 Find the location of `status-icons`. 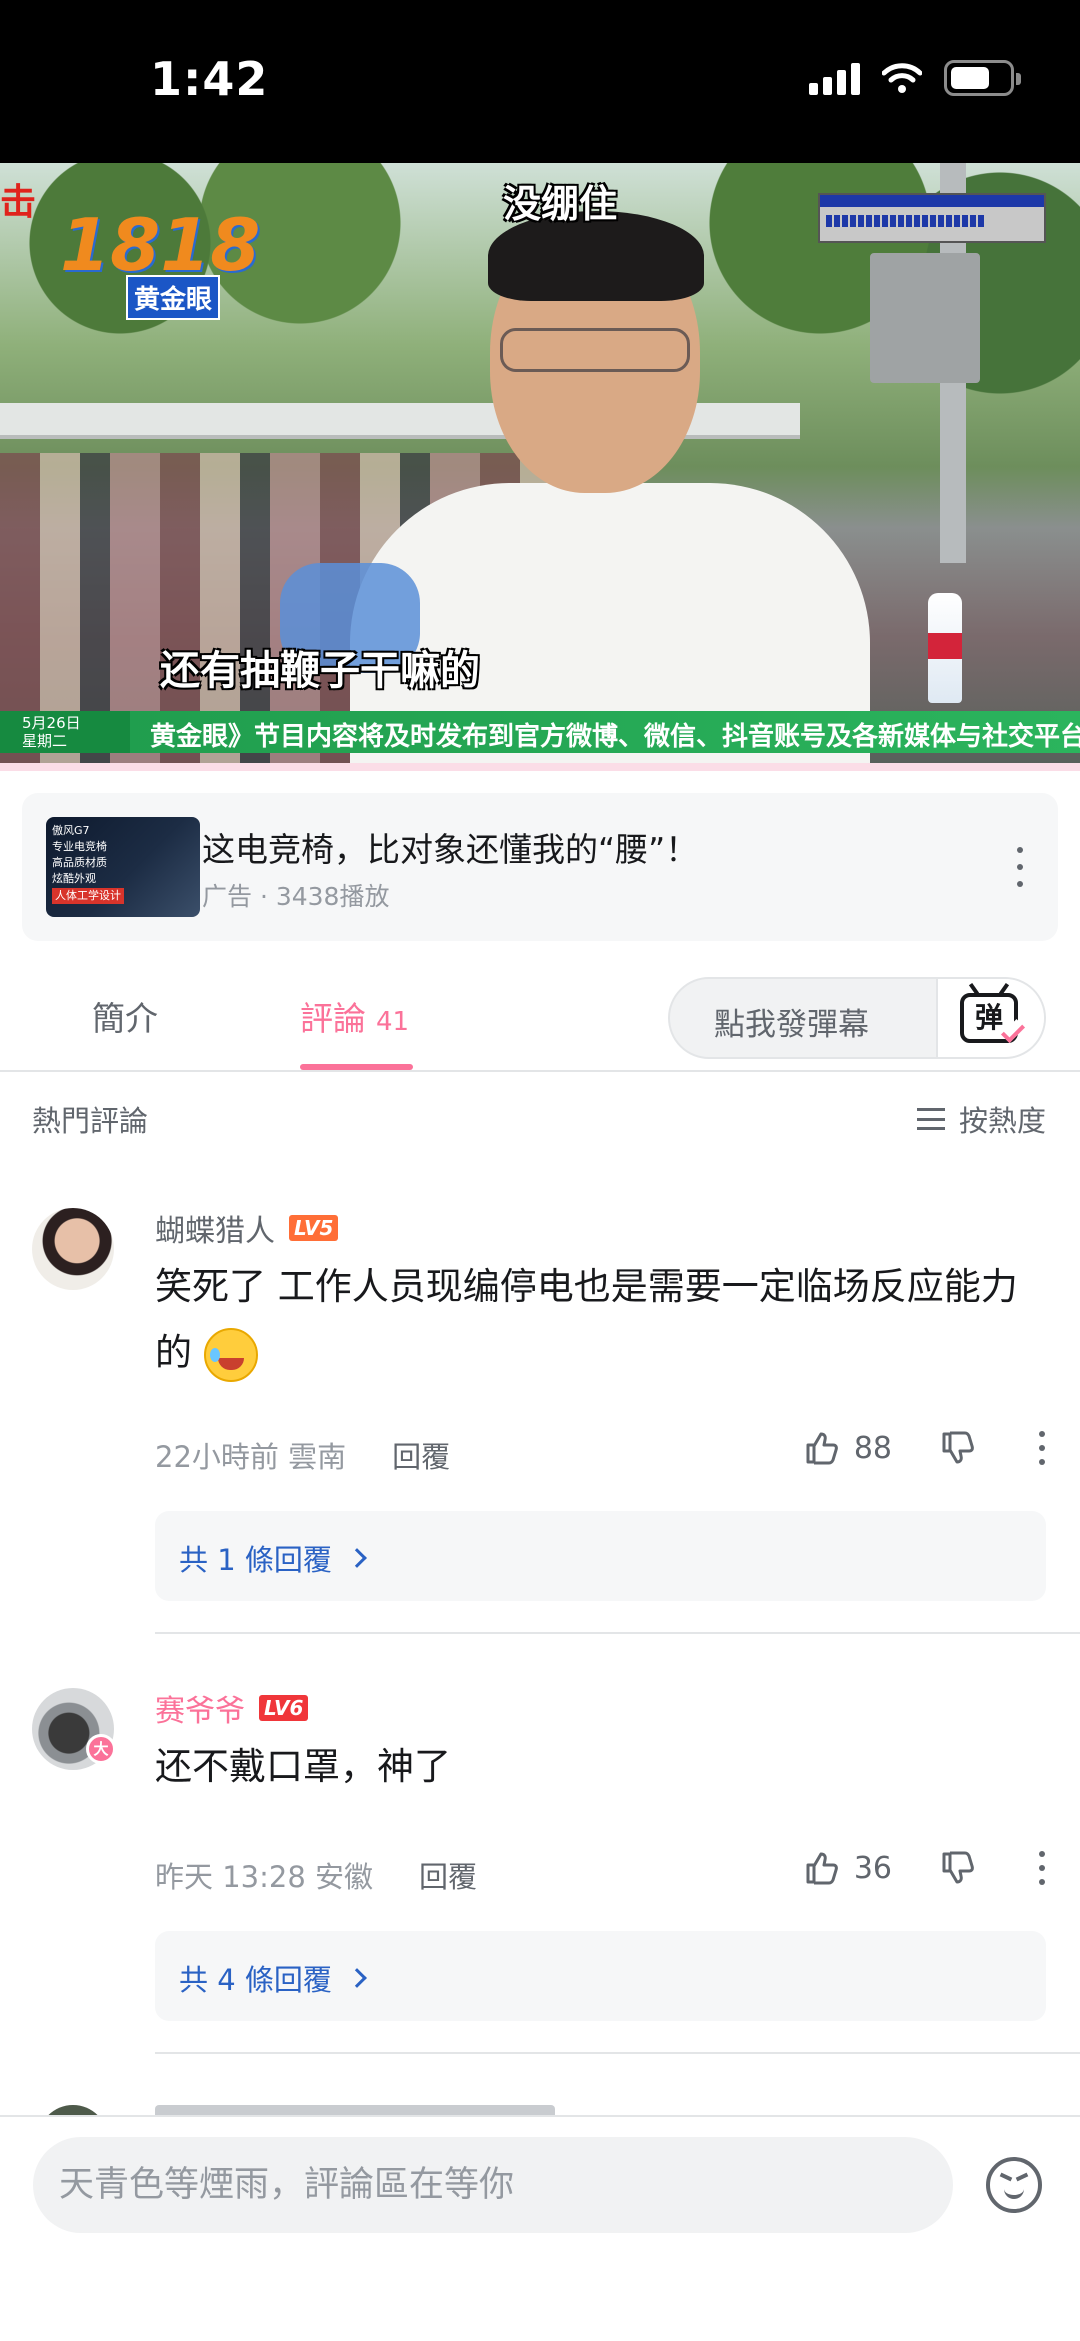

status-icons is located at coordinates (915, 78).